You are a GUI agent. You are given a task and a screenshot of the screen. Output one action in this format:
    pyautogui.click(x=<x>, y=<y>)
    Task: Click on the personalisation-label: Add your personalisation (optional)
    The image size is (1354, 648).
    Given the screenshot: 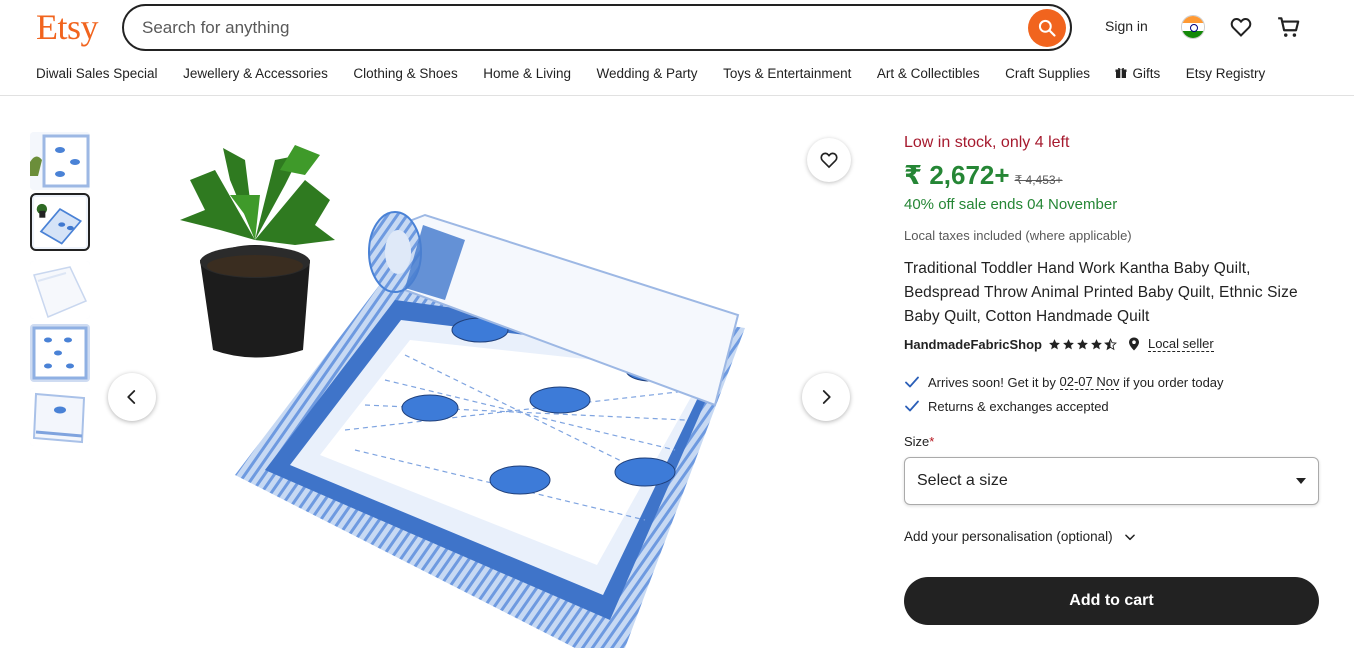 What is the action you would take?
    pyautogui.click(x=1008, y=536)
    